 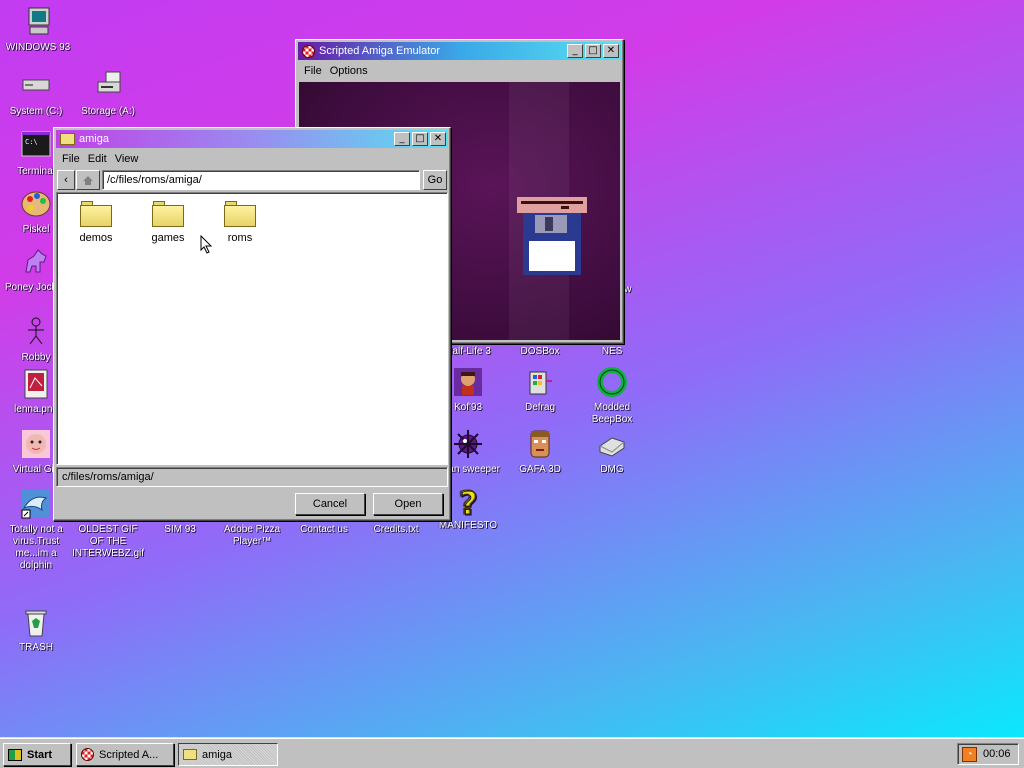 I want to click on status-path-text: c/files/roms/amiga/, so click(x=108, y=477).